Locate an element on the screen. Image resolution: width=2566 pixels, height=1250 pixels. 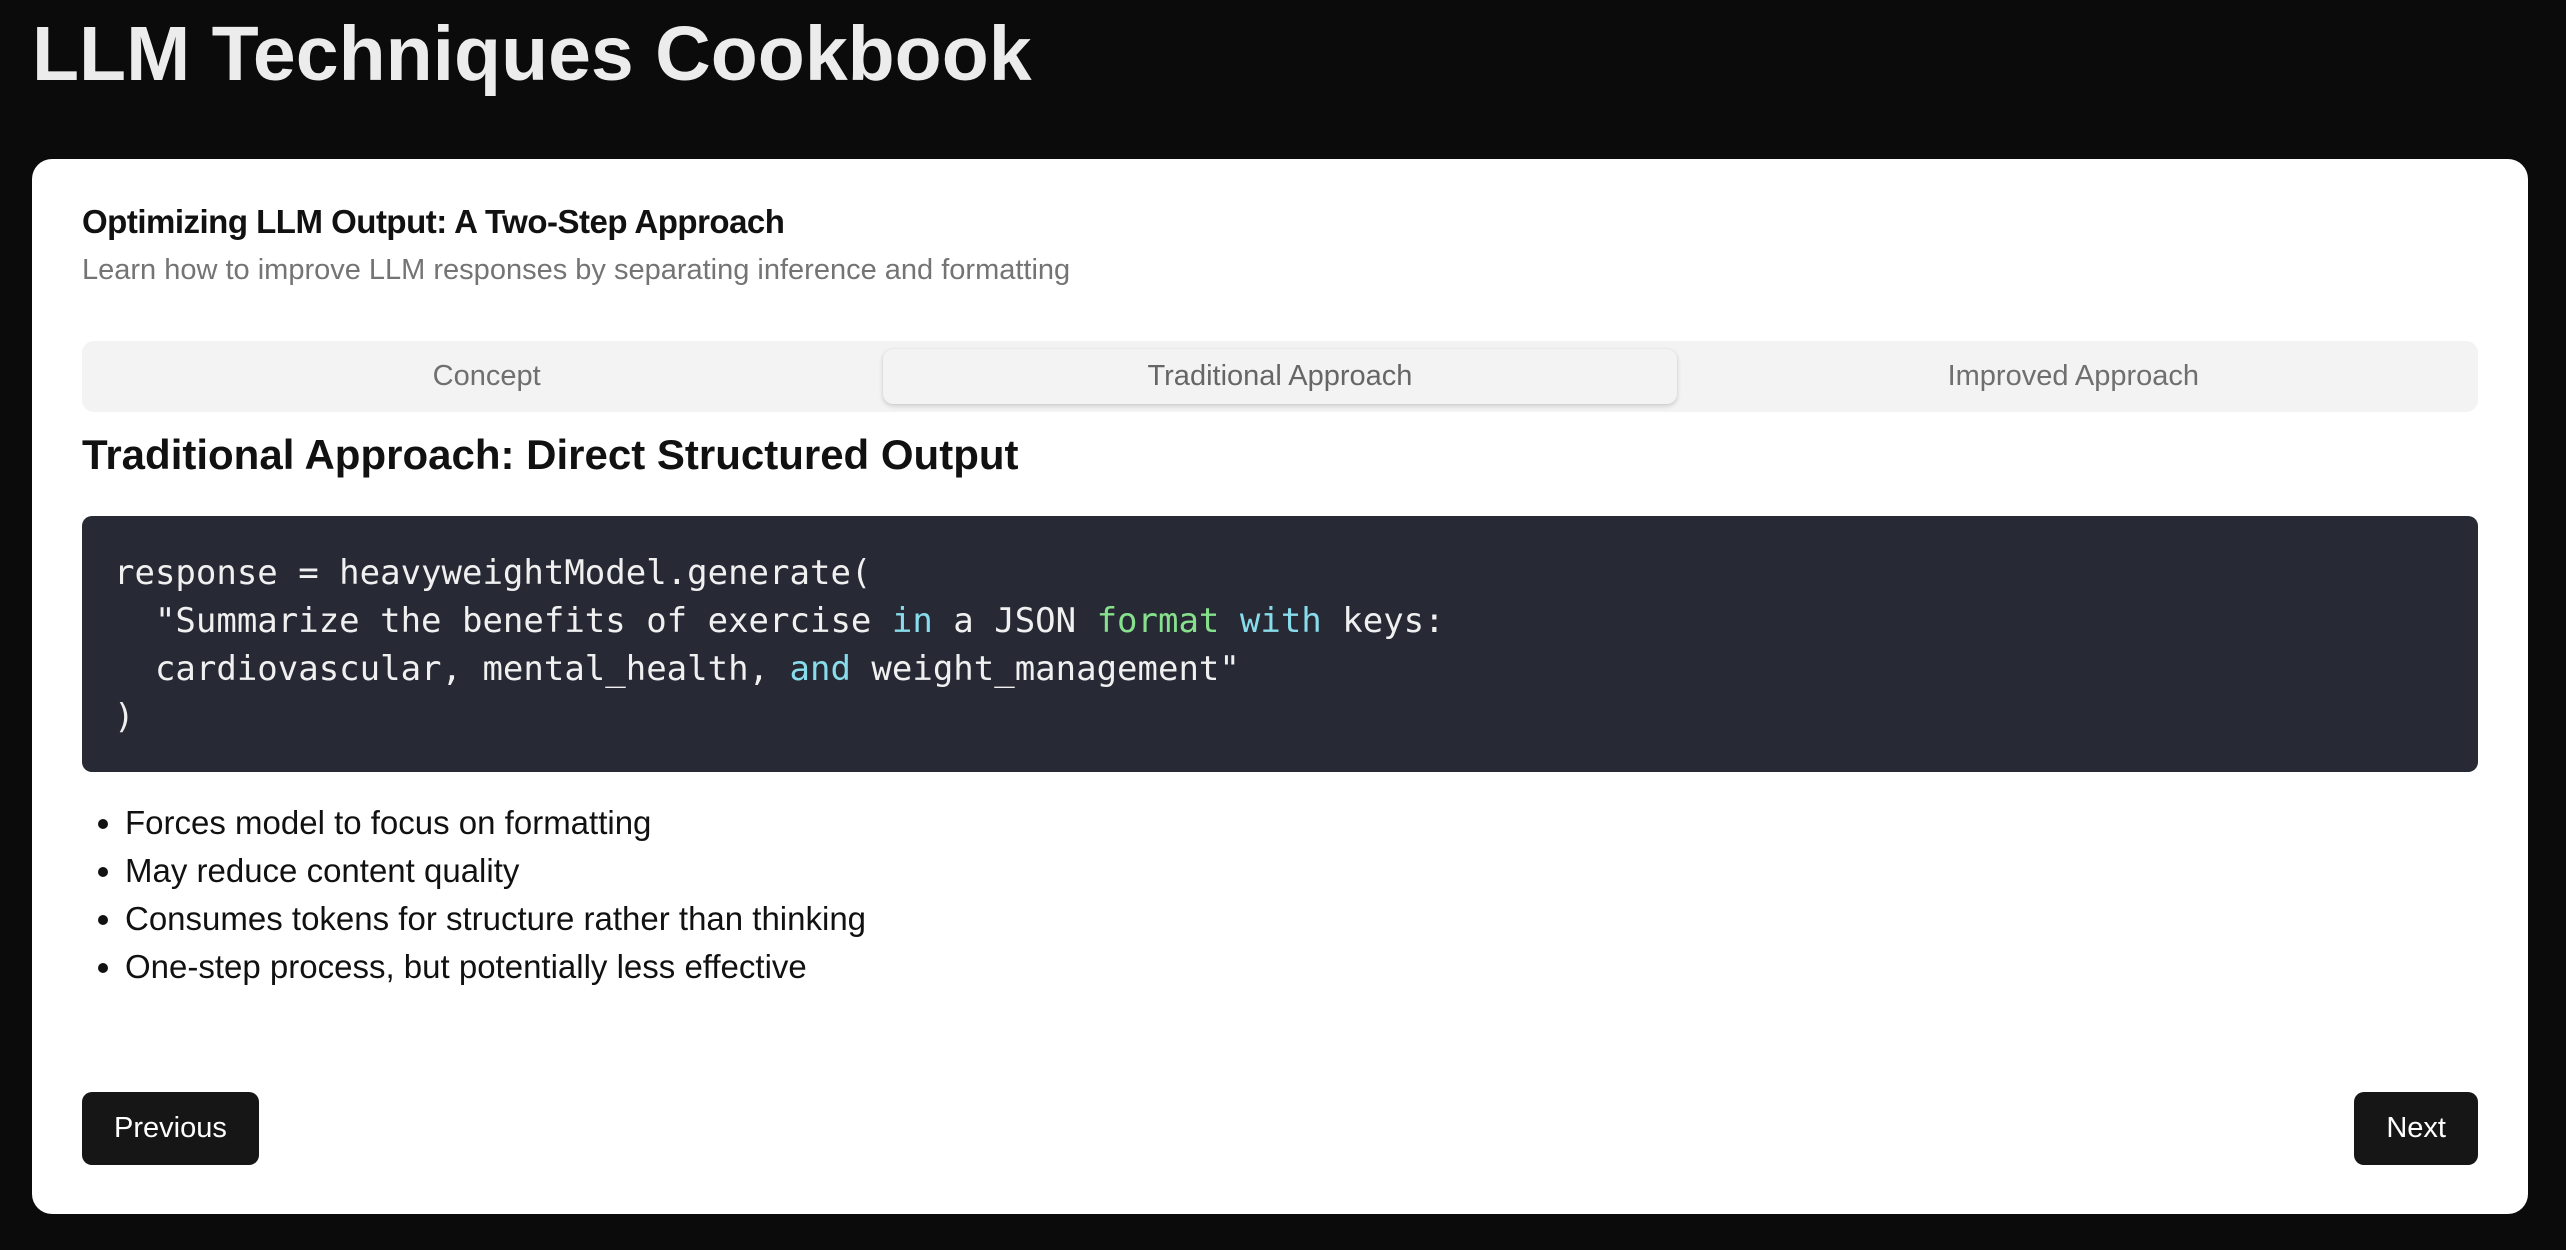
code-token-keyword: with is located at coordinates (1280, 621).